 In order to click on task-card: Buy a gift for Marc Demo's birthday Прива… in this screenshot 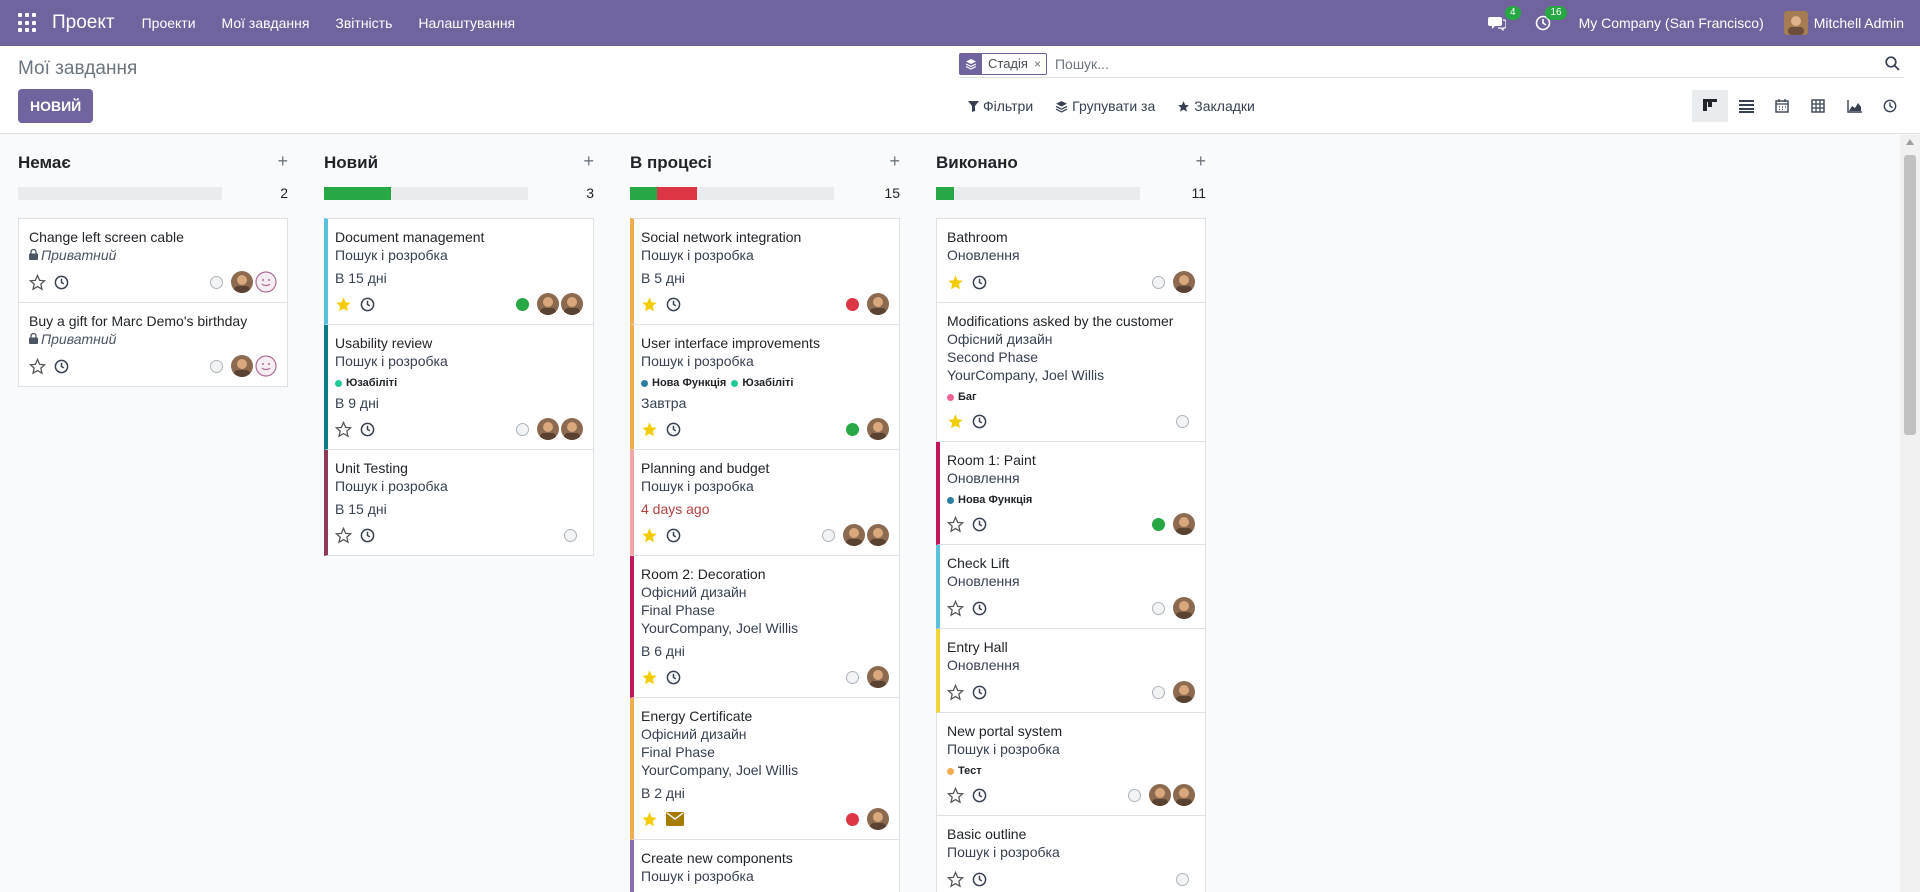, I will do `click(153, 345)`.